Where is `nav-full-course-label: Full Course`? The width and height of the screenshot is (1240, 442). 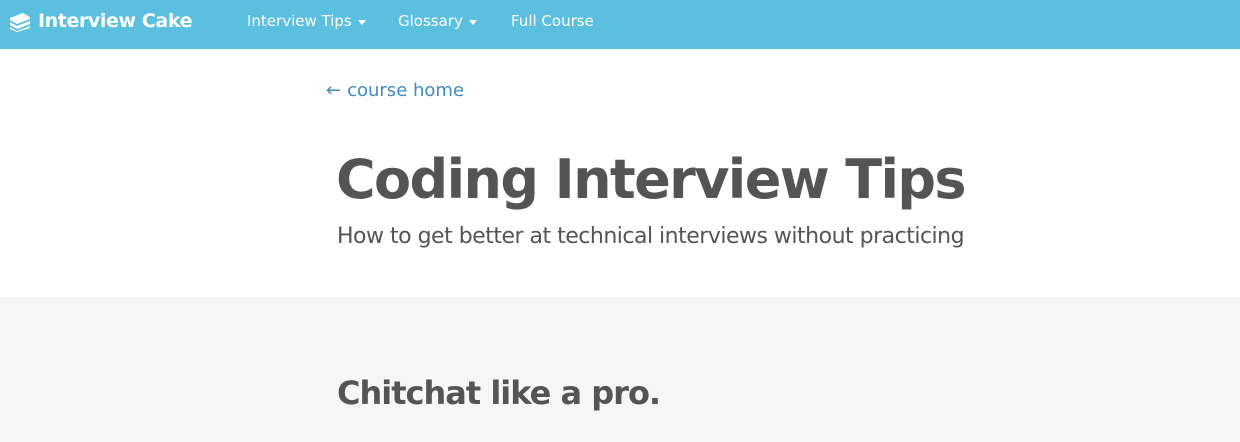
nav-full-course-label: Full Course is located at coordinates (552, 21).